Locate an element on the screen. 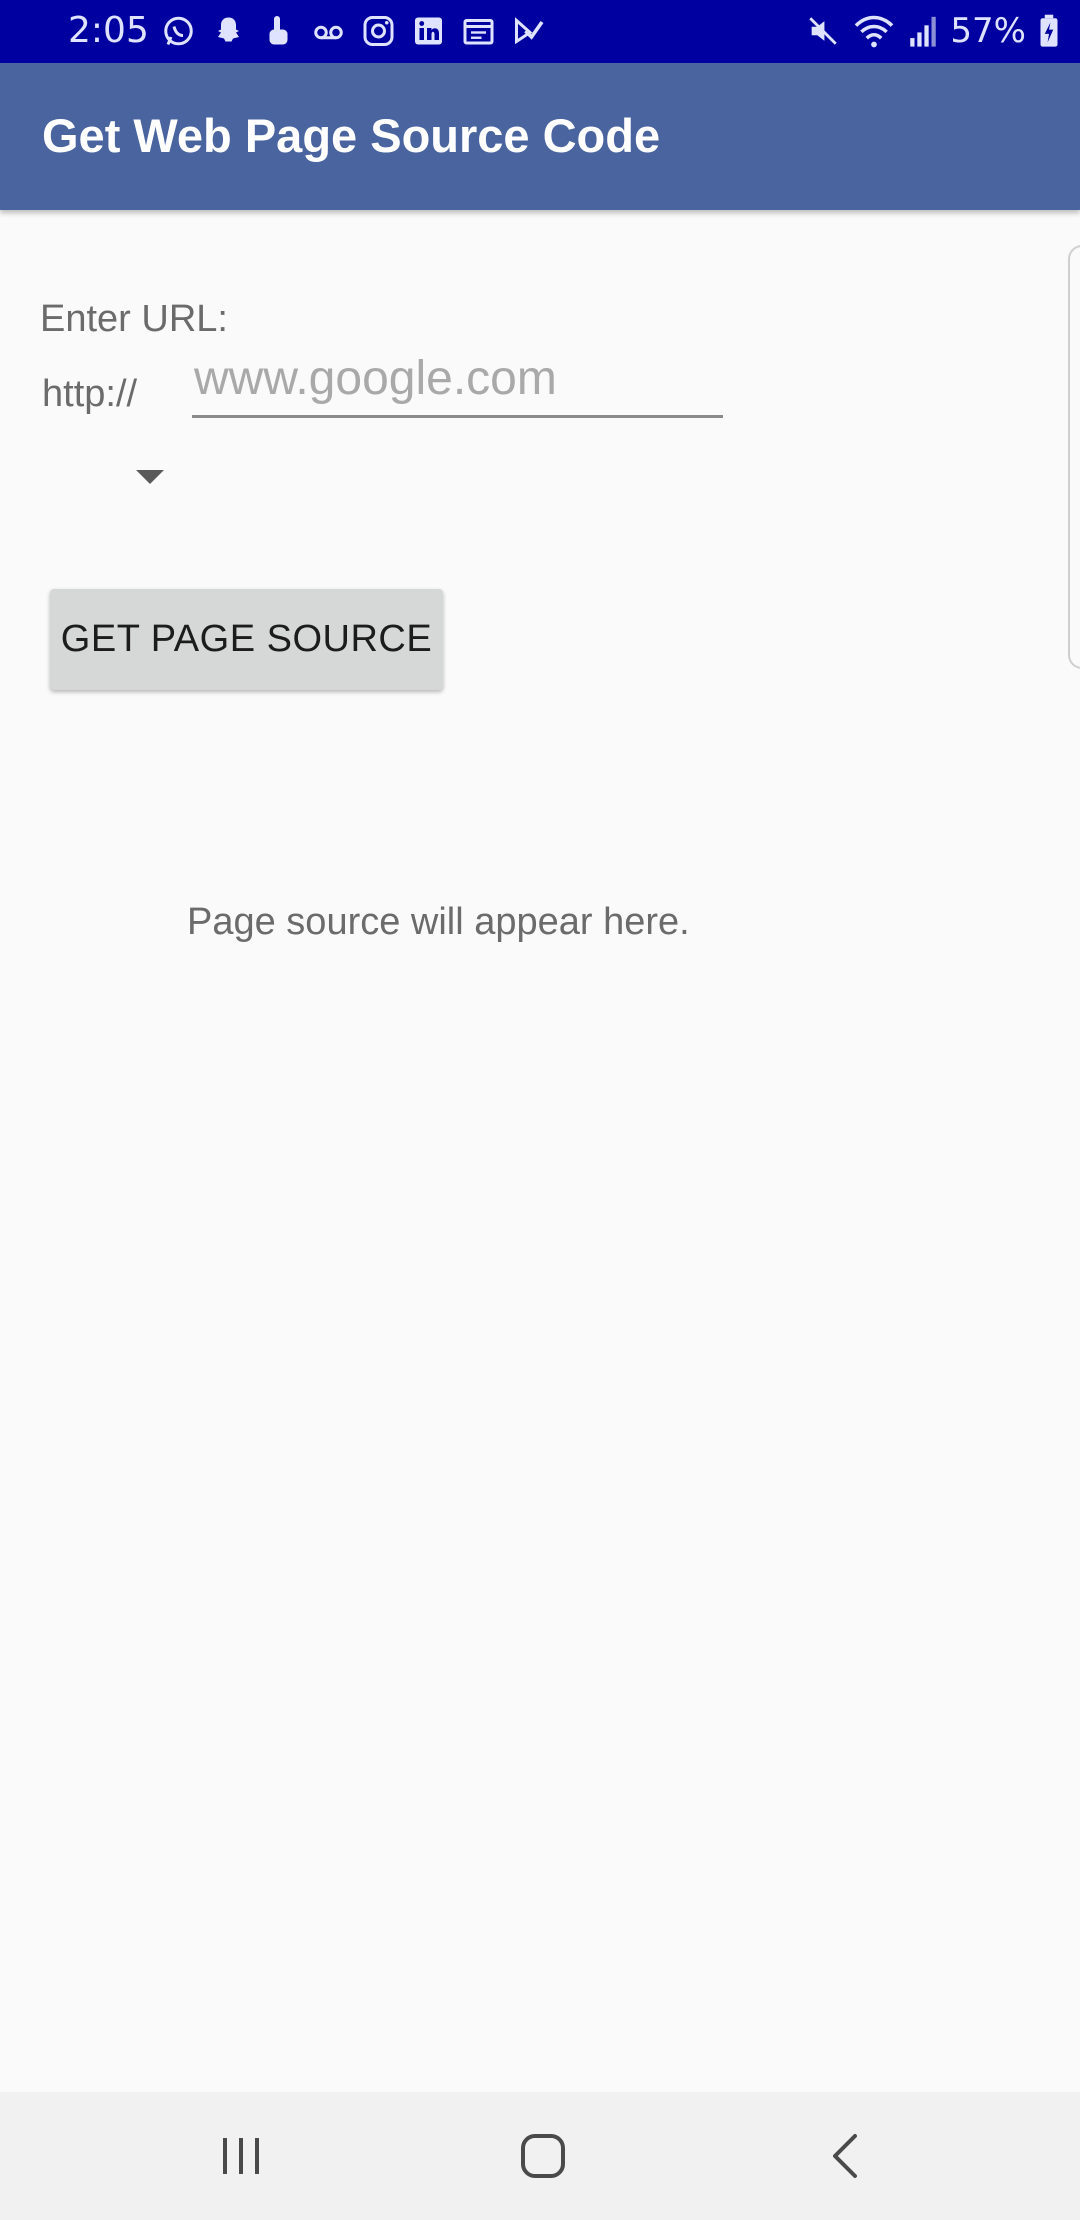  url-label: Enter URL: is located at coordinates (134, 319).